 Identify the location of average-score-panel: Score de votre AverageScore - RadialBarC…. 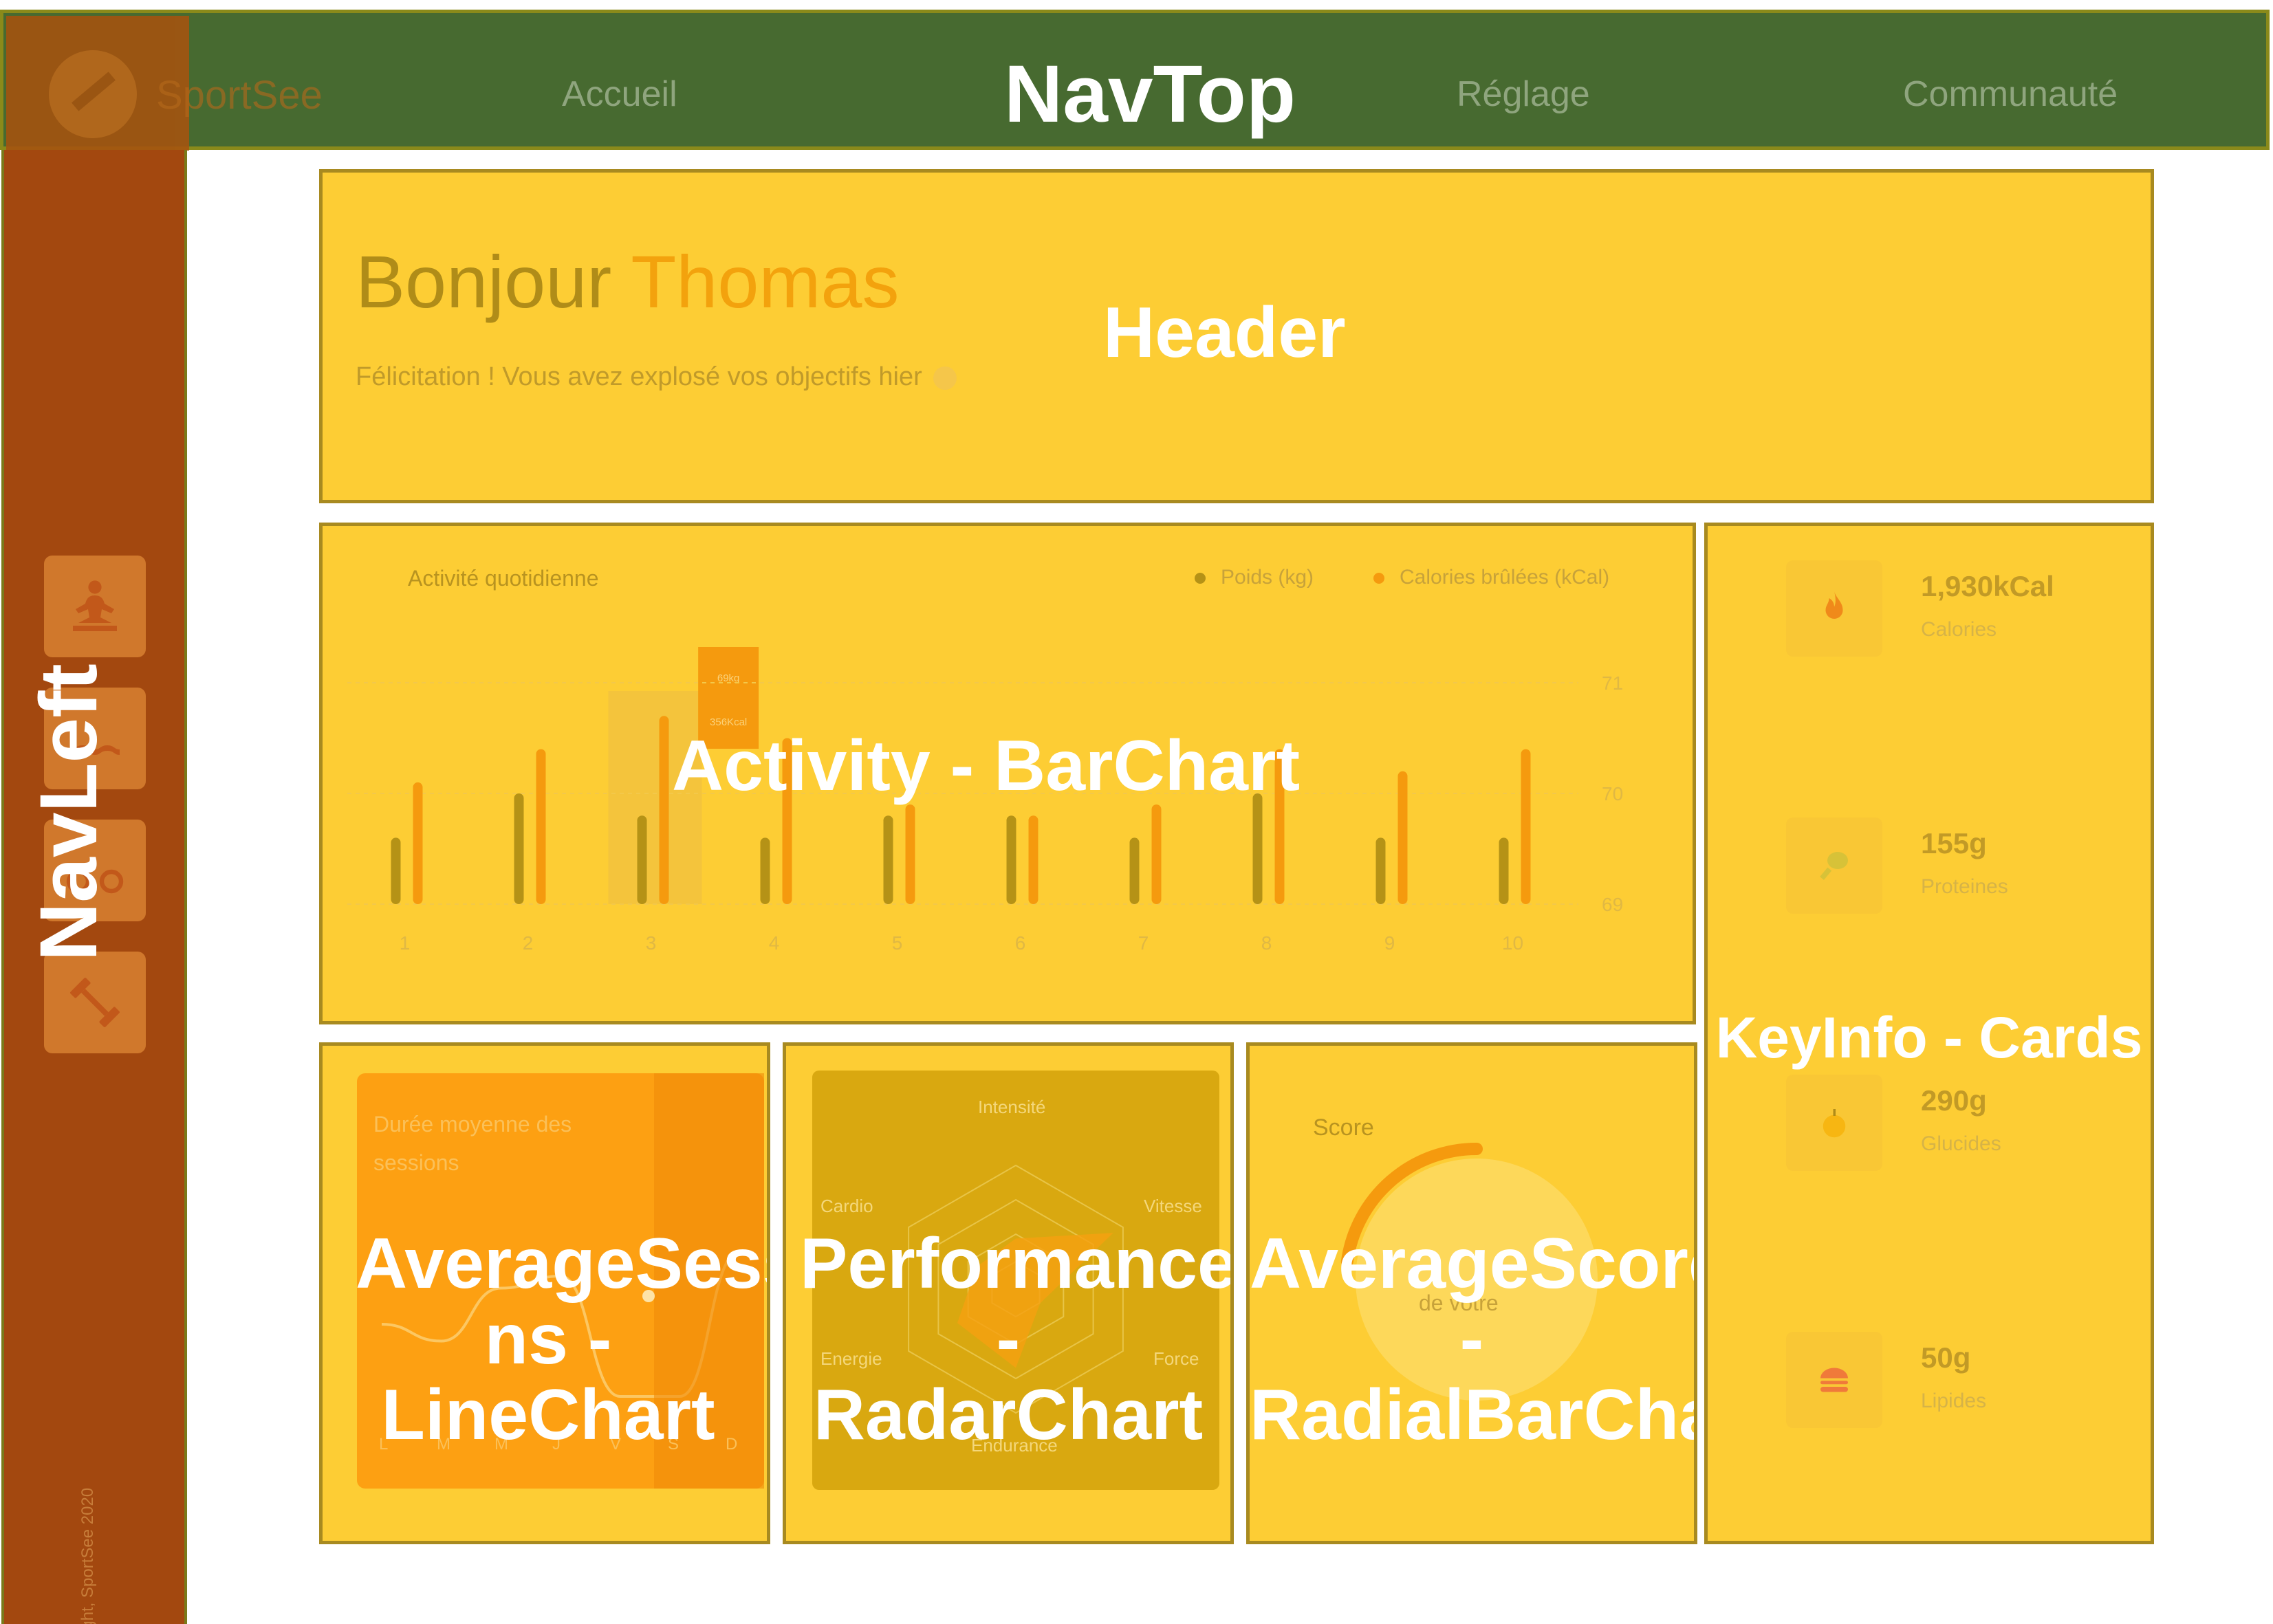
(1471, 1293).